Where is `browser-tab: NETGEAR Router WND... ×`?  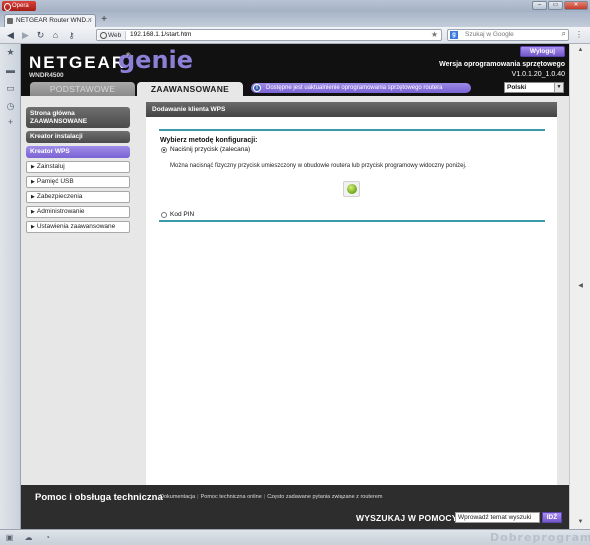
browser-tab: NETGEAR Router WND... × is located at coordinates (50, 20).